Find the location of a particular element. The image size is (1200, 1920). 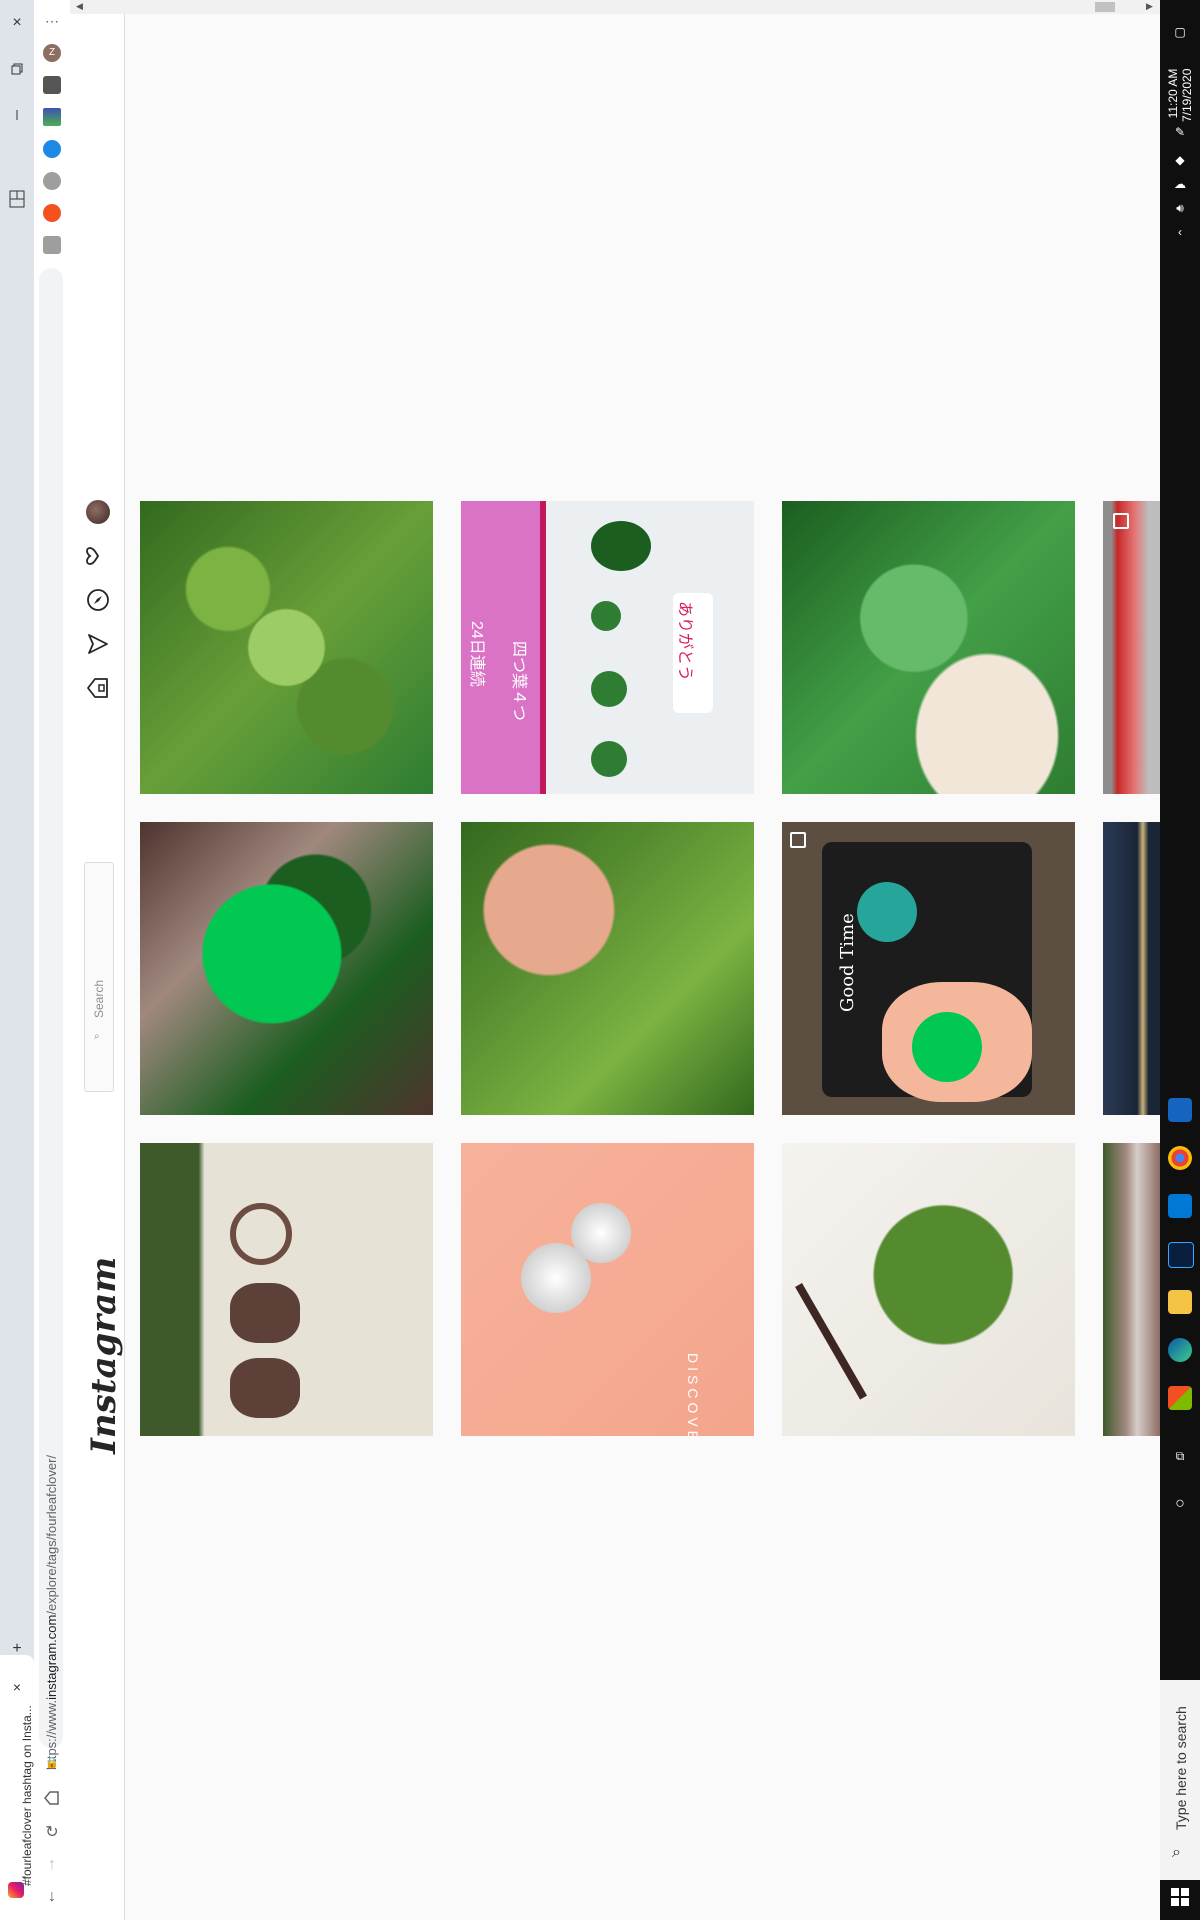

horizontal-scrollbar: ◀ ▶ is located at coordinates (615, 7).